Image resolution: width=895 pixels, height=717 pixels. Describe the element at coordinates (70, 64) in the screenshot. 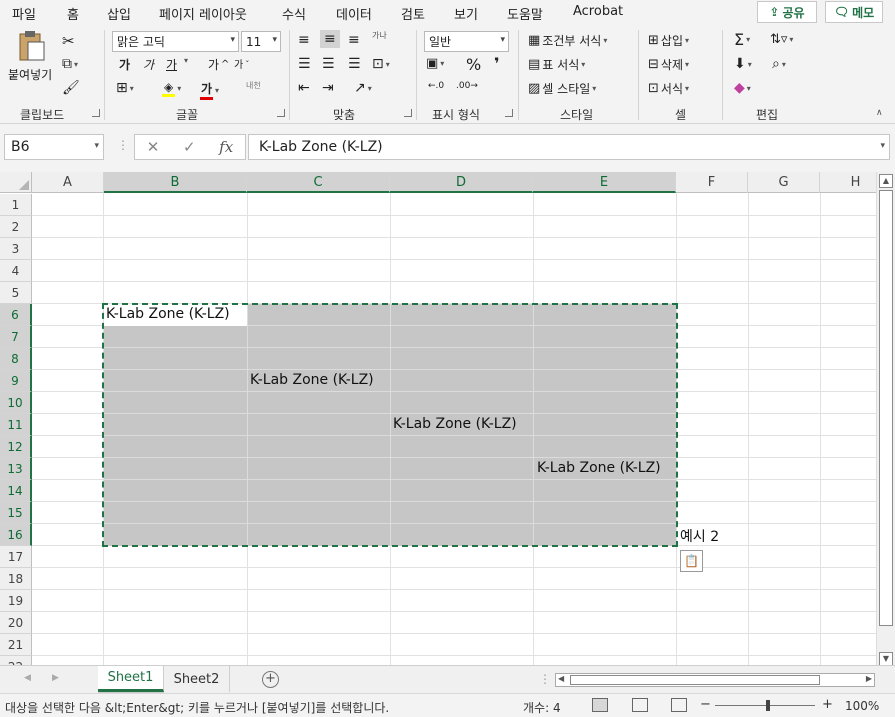

I see `copy-icon: ⧉ ▾` at that location.